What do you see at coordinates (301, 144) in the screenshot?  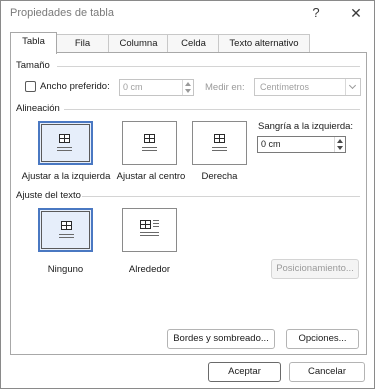 I see `indent-field: 0 cm` at bounding box center [301, 144].